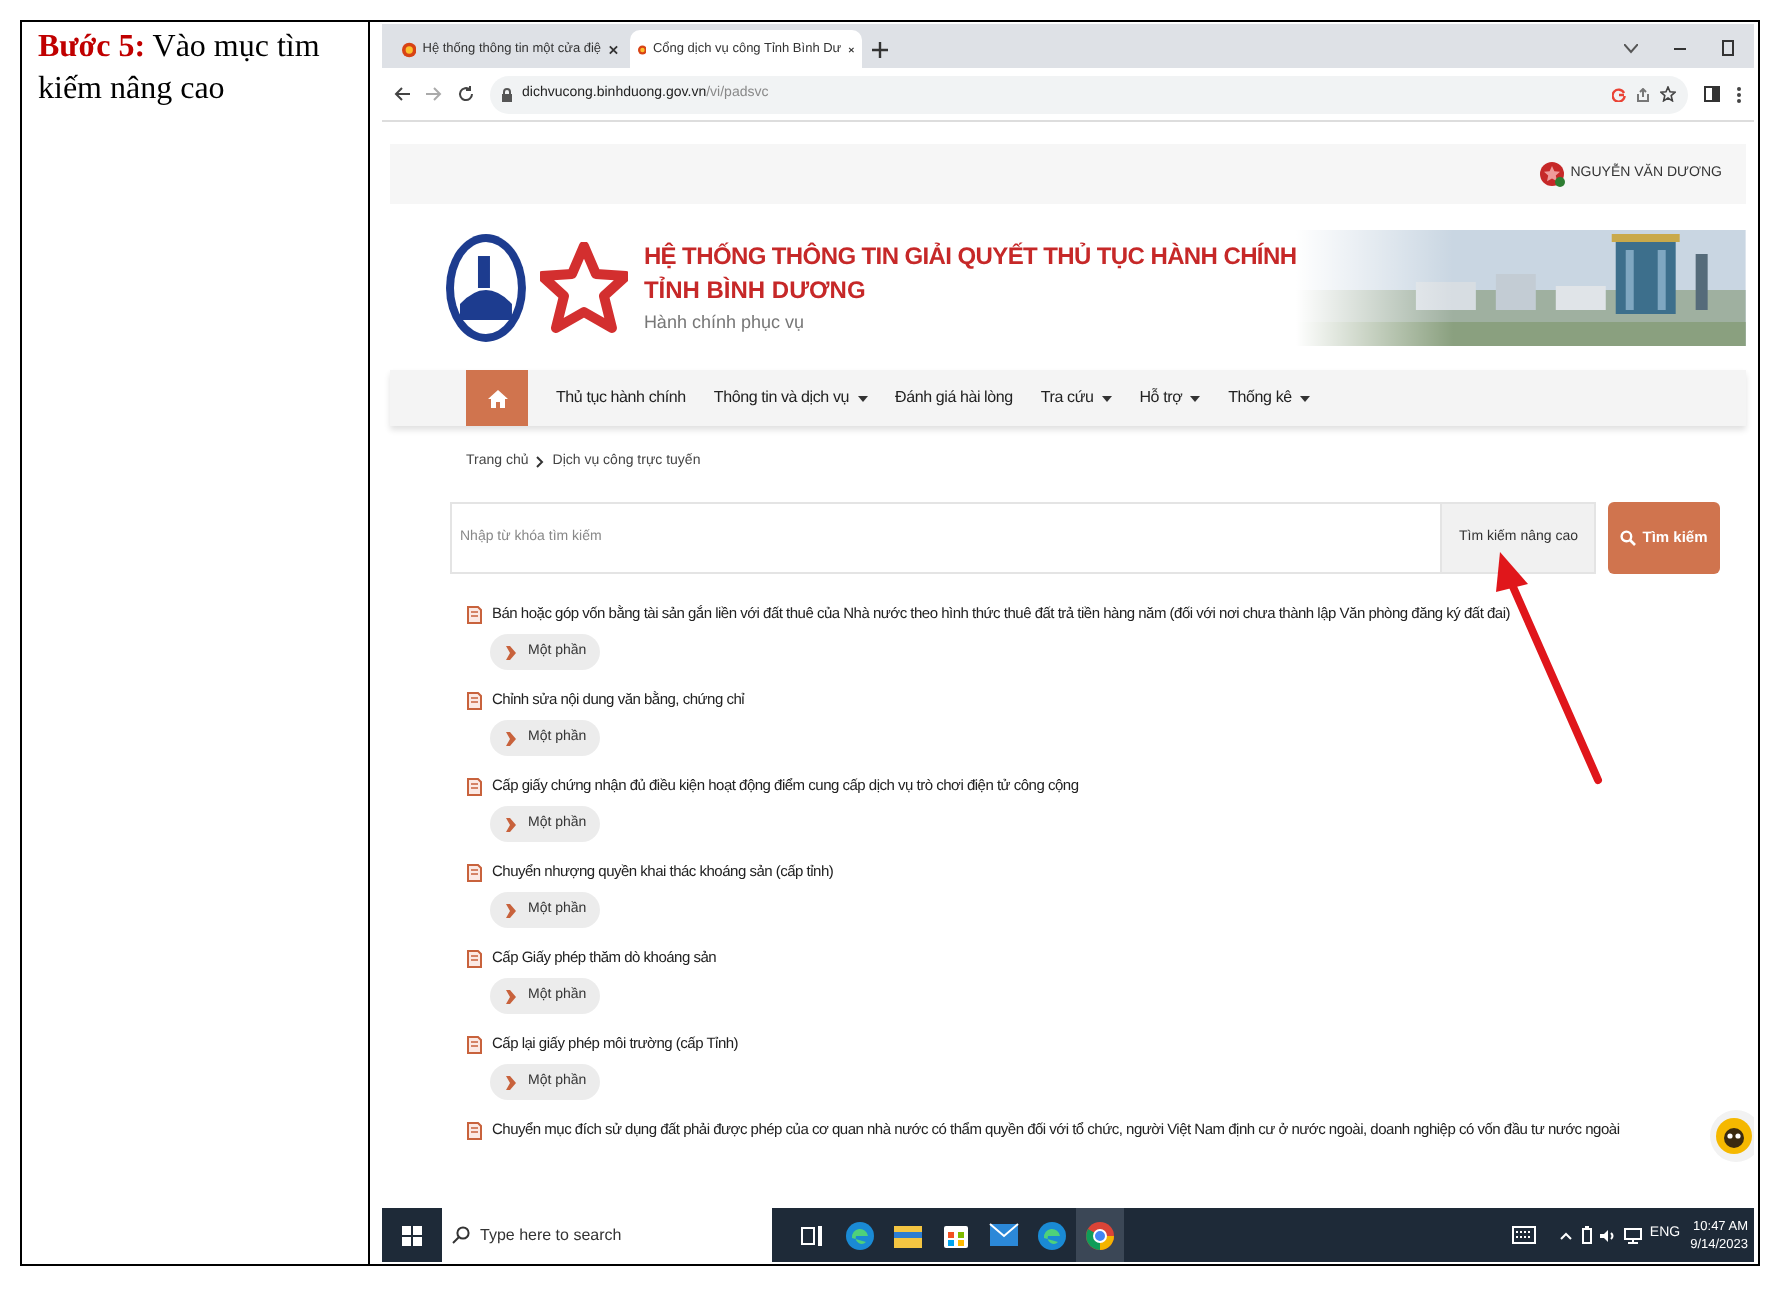  What do you see at coordinates (1523, 1235) in the screenshot?
I see `keyboard-icon` at bounding box center [1523, 1235].